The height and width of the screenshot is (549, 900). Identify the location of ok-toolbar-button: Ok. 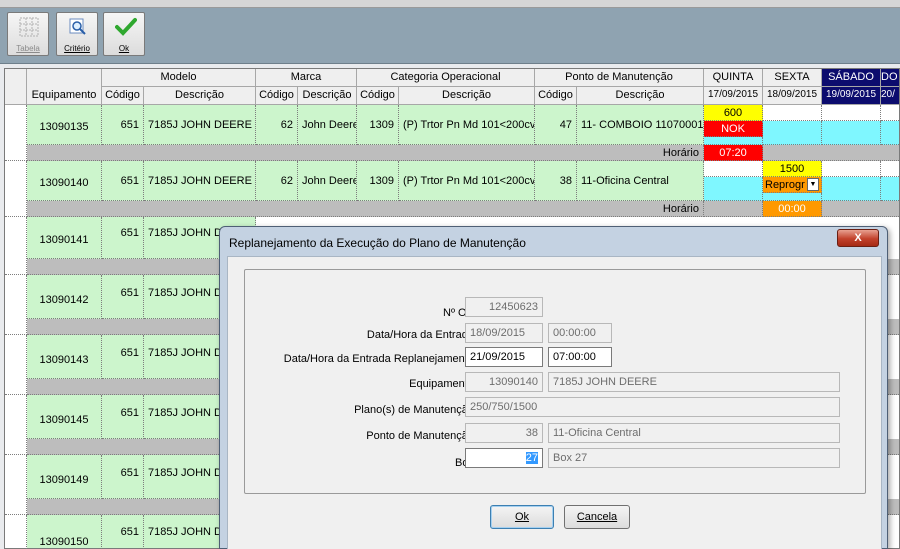
(124, 34).